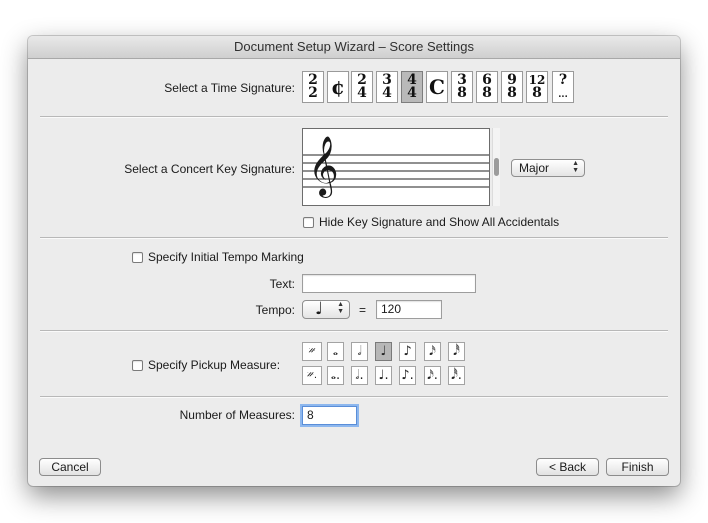 The height and width of the screenshot is (523, 708). I want to click on pickup-duration-row2-option: 𝅘𝅥𝅰., so click(456, 375).